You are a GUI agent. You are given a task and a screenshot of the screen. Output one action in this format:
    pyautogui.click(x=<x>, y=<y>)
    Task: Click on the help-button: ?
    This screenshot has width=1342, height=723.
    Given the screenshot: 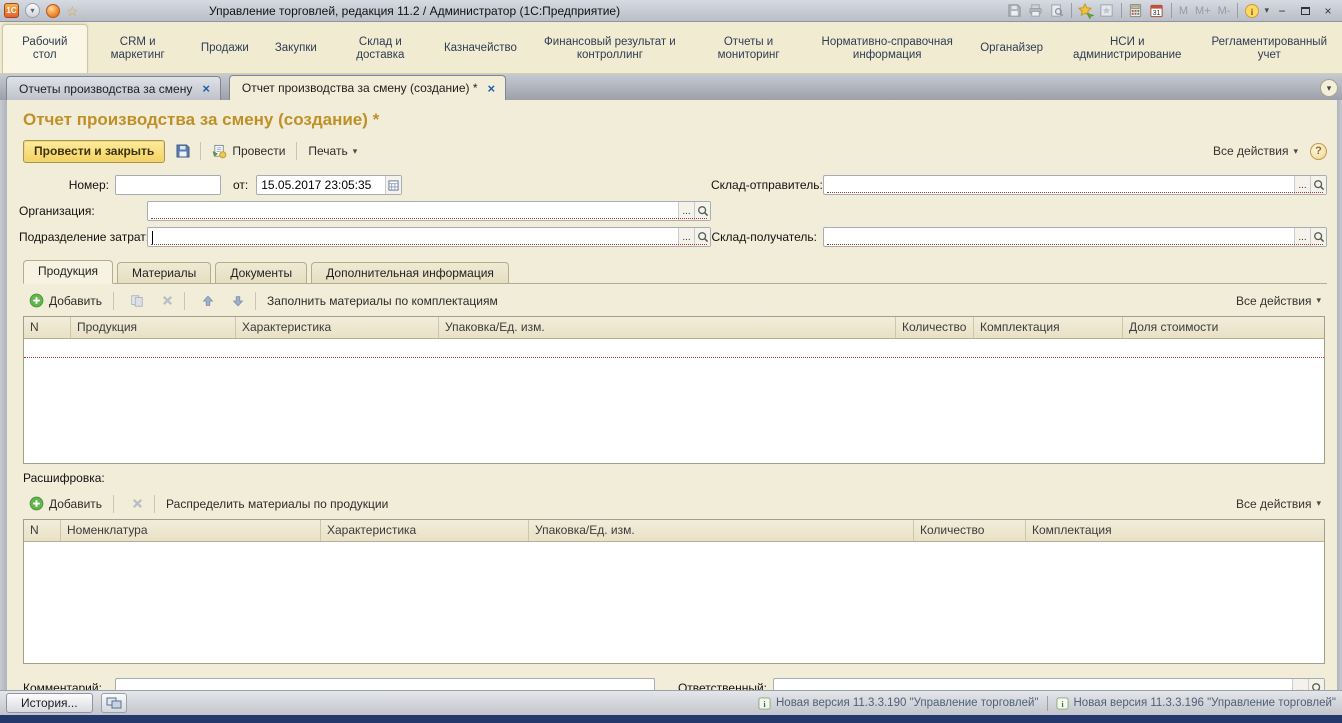 What is the action you would take?
    pyautogui.click(x=1318, y=151)
    